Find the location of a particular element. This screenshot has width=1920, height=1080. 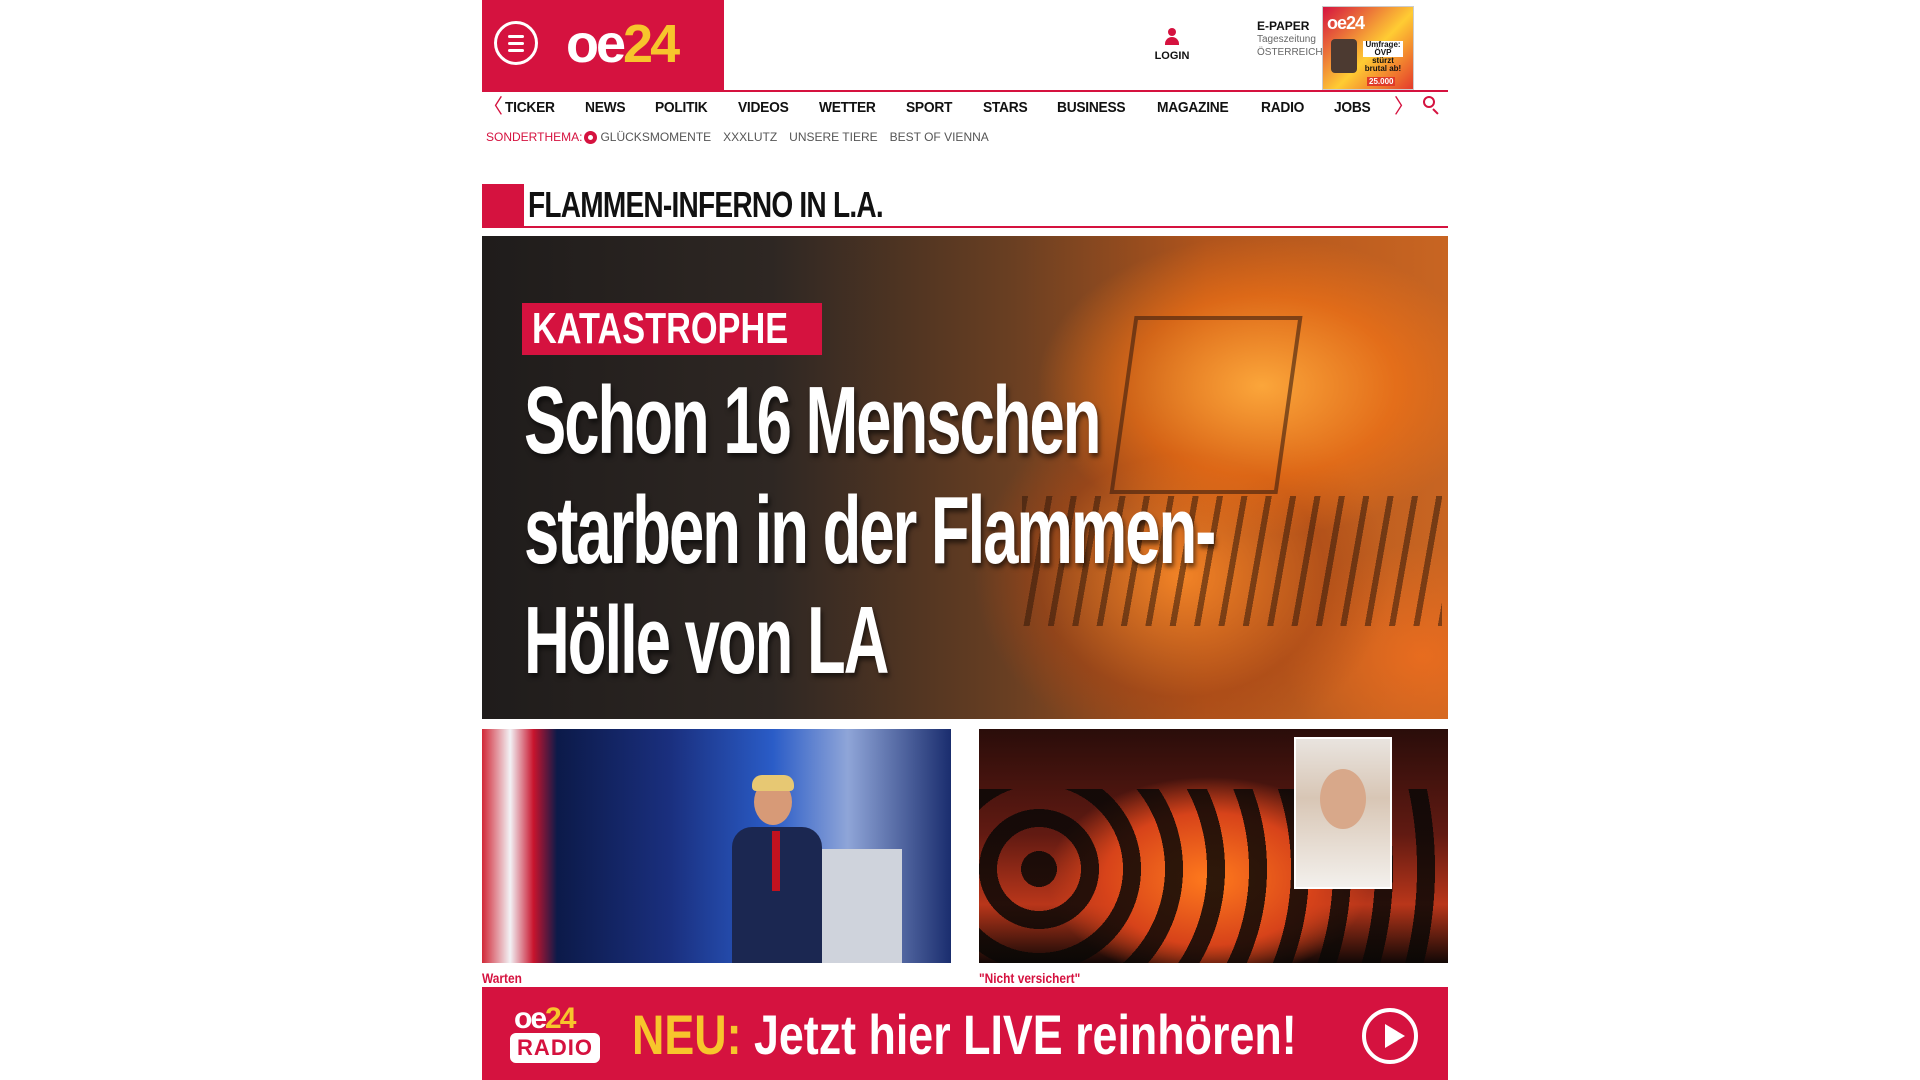

hero-kicker-text: KATASTROPHE is located at coordinates (660, 328).